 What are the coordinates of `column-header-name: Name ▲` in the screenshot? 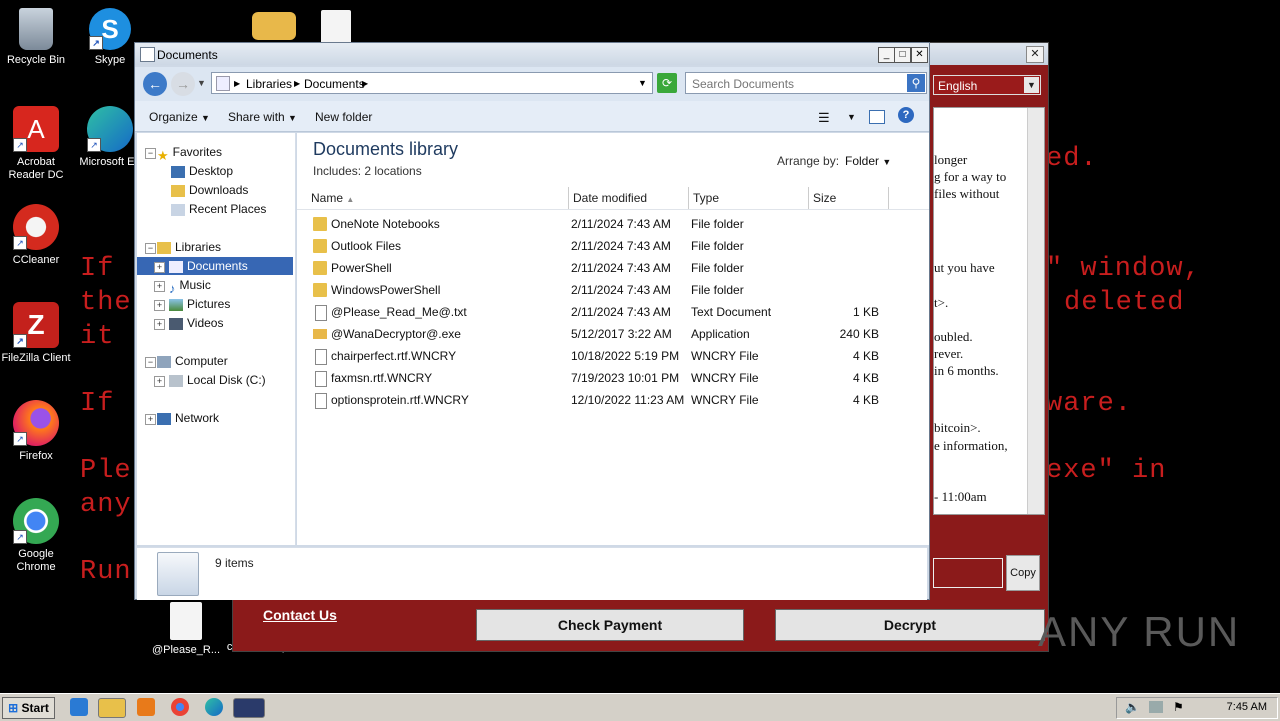 It's located at (433, 198).